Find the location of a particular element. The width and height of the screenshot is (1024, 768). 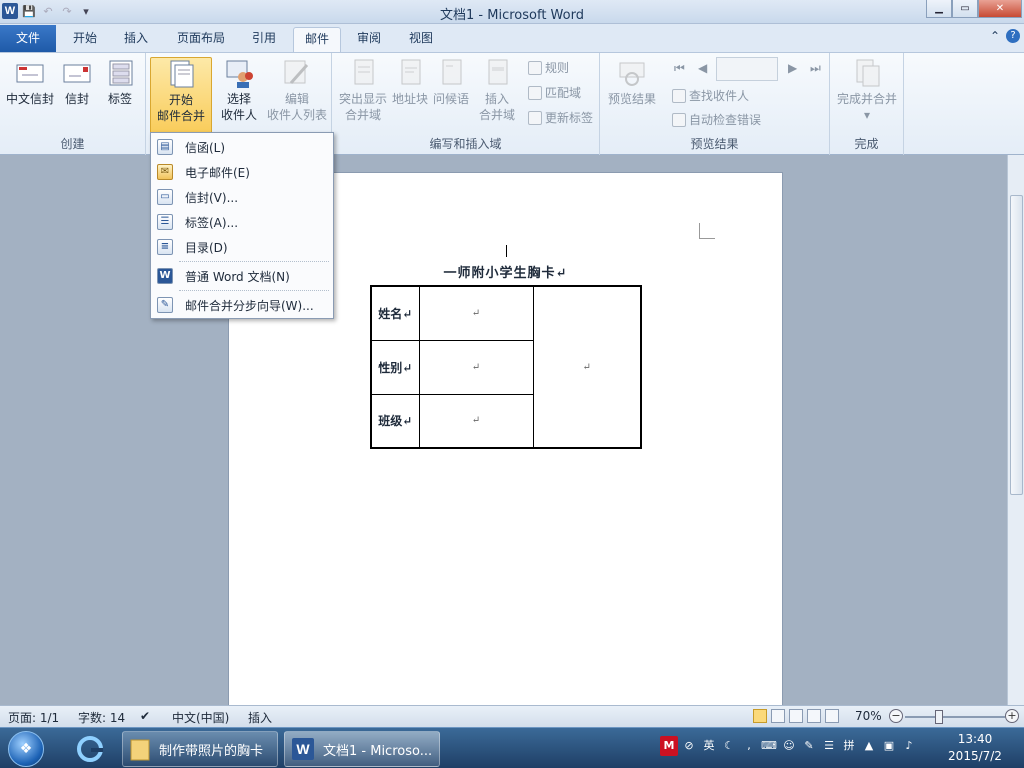

group-label-write-insert: 编写和插入域 is located at coordinates (465, 144).